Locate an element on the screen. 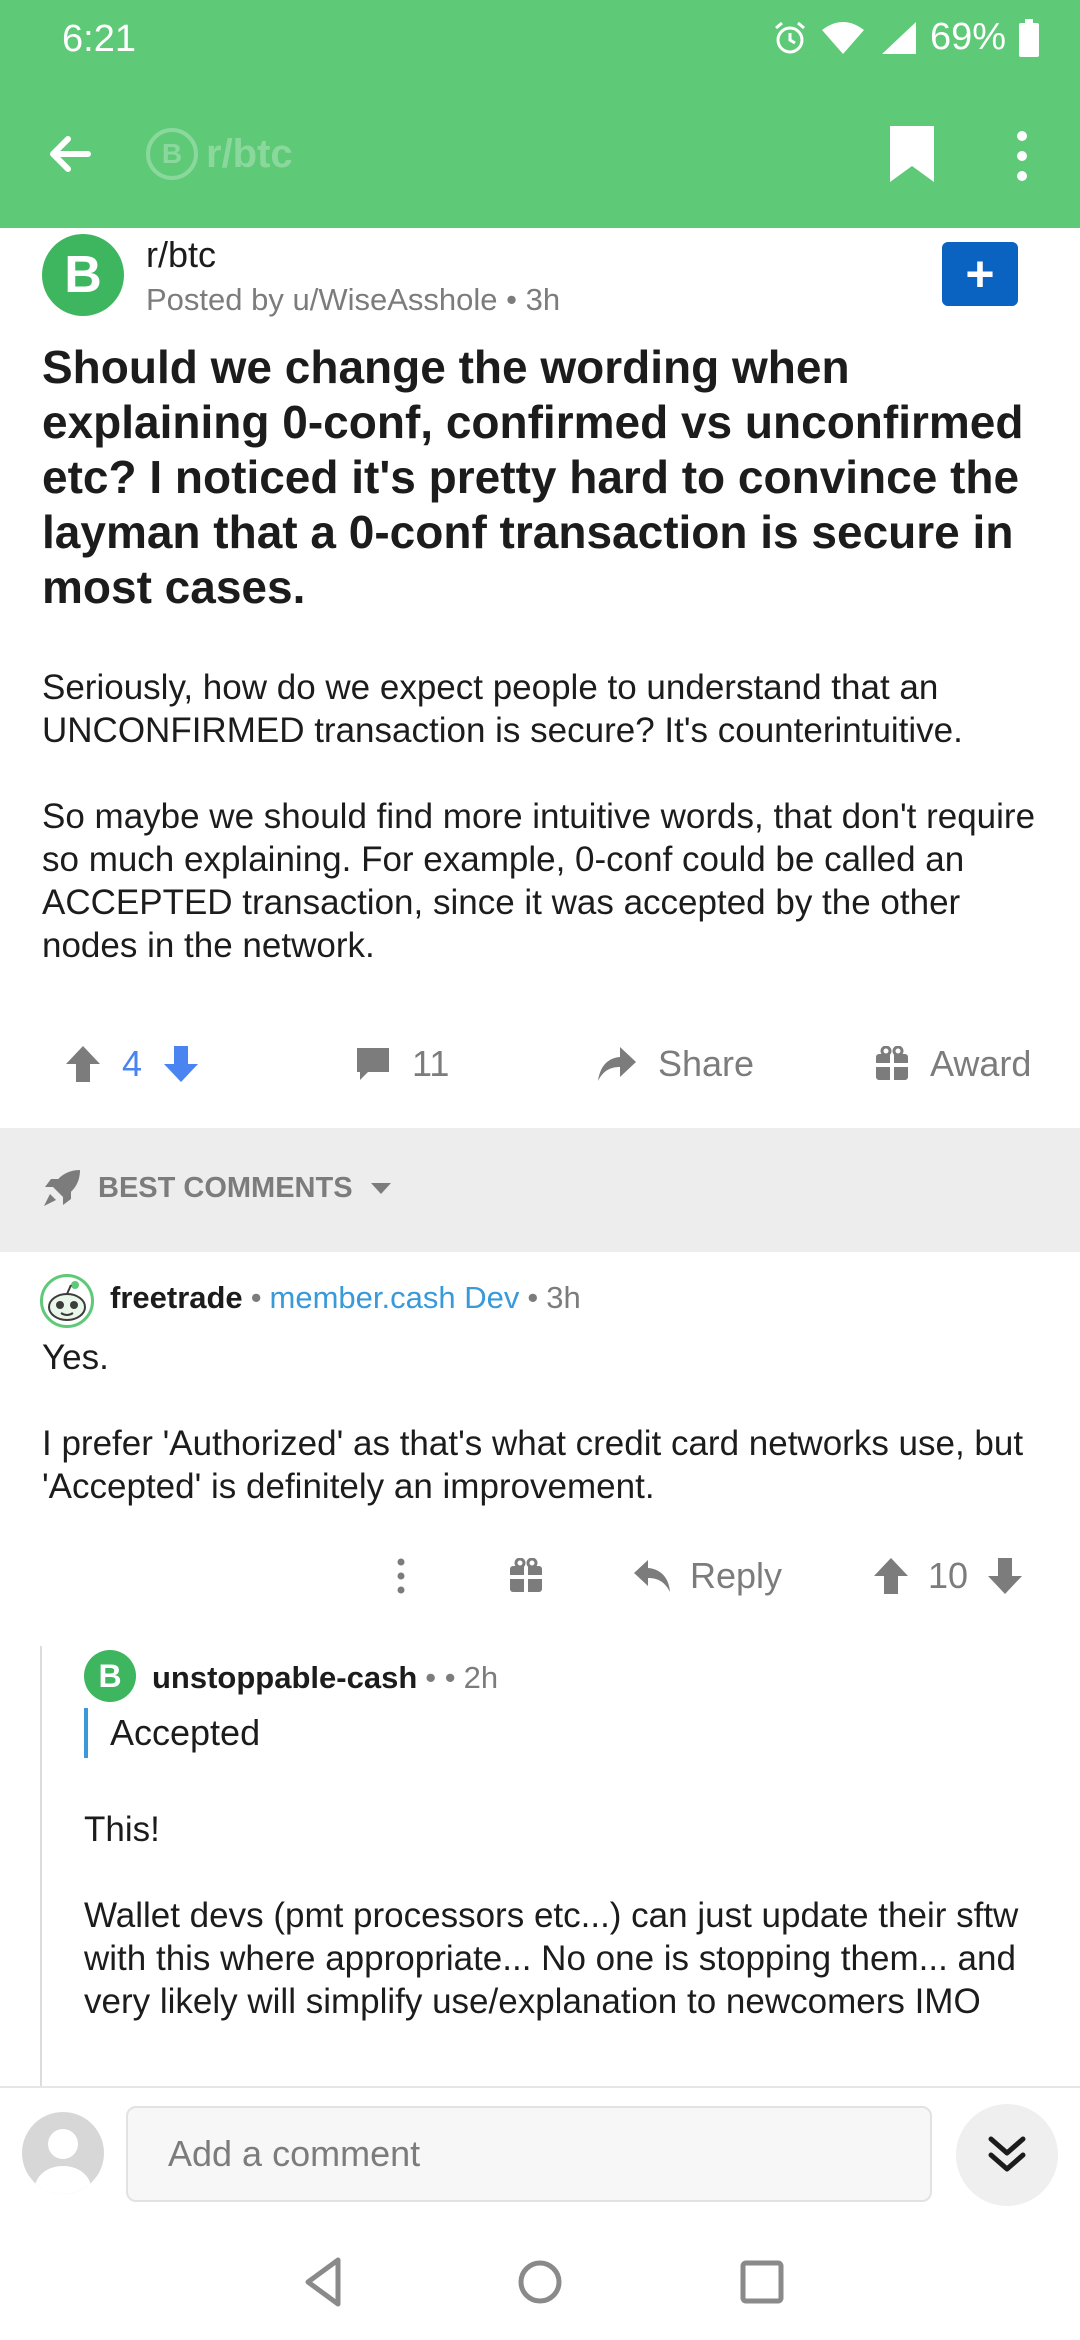 This screenshot has height=2340, width=1080. post-score: 4 is located at coordinates (132, 1063).